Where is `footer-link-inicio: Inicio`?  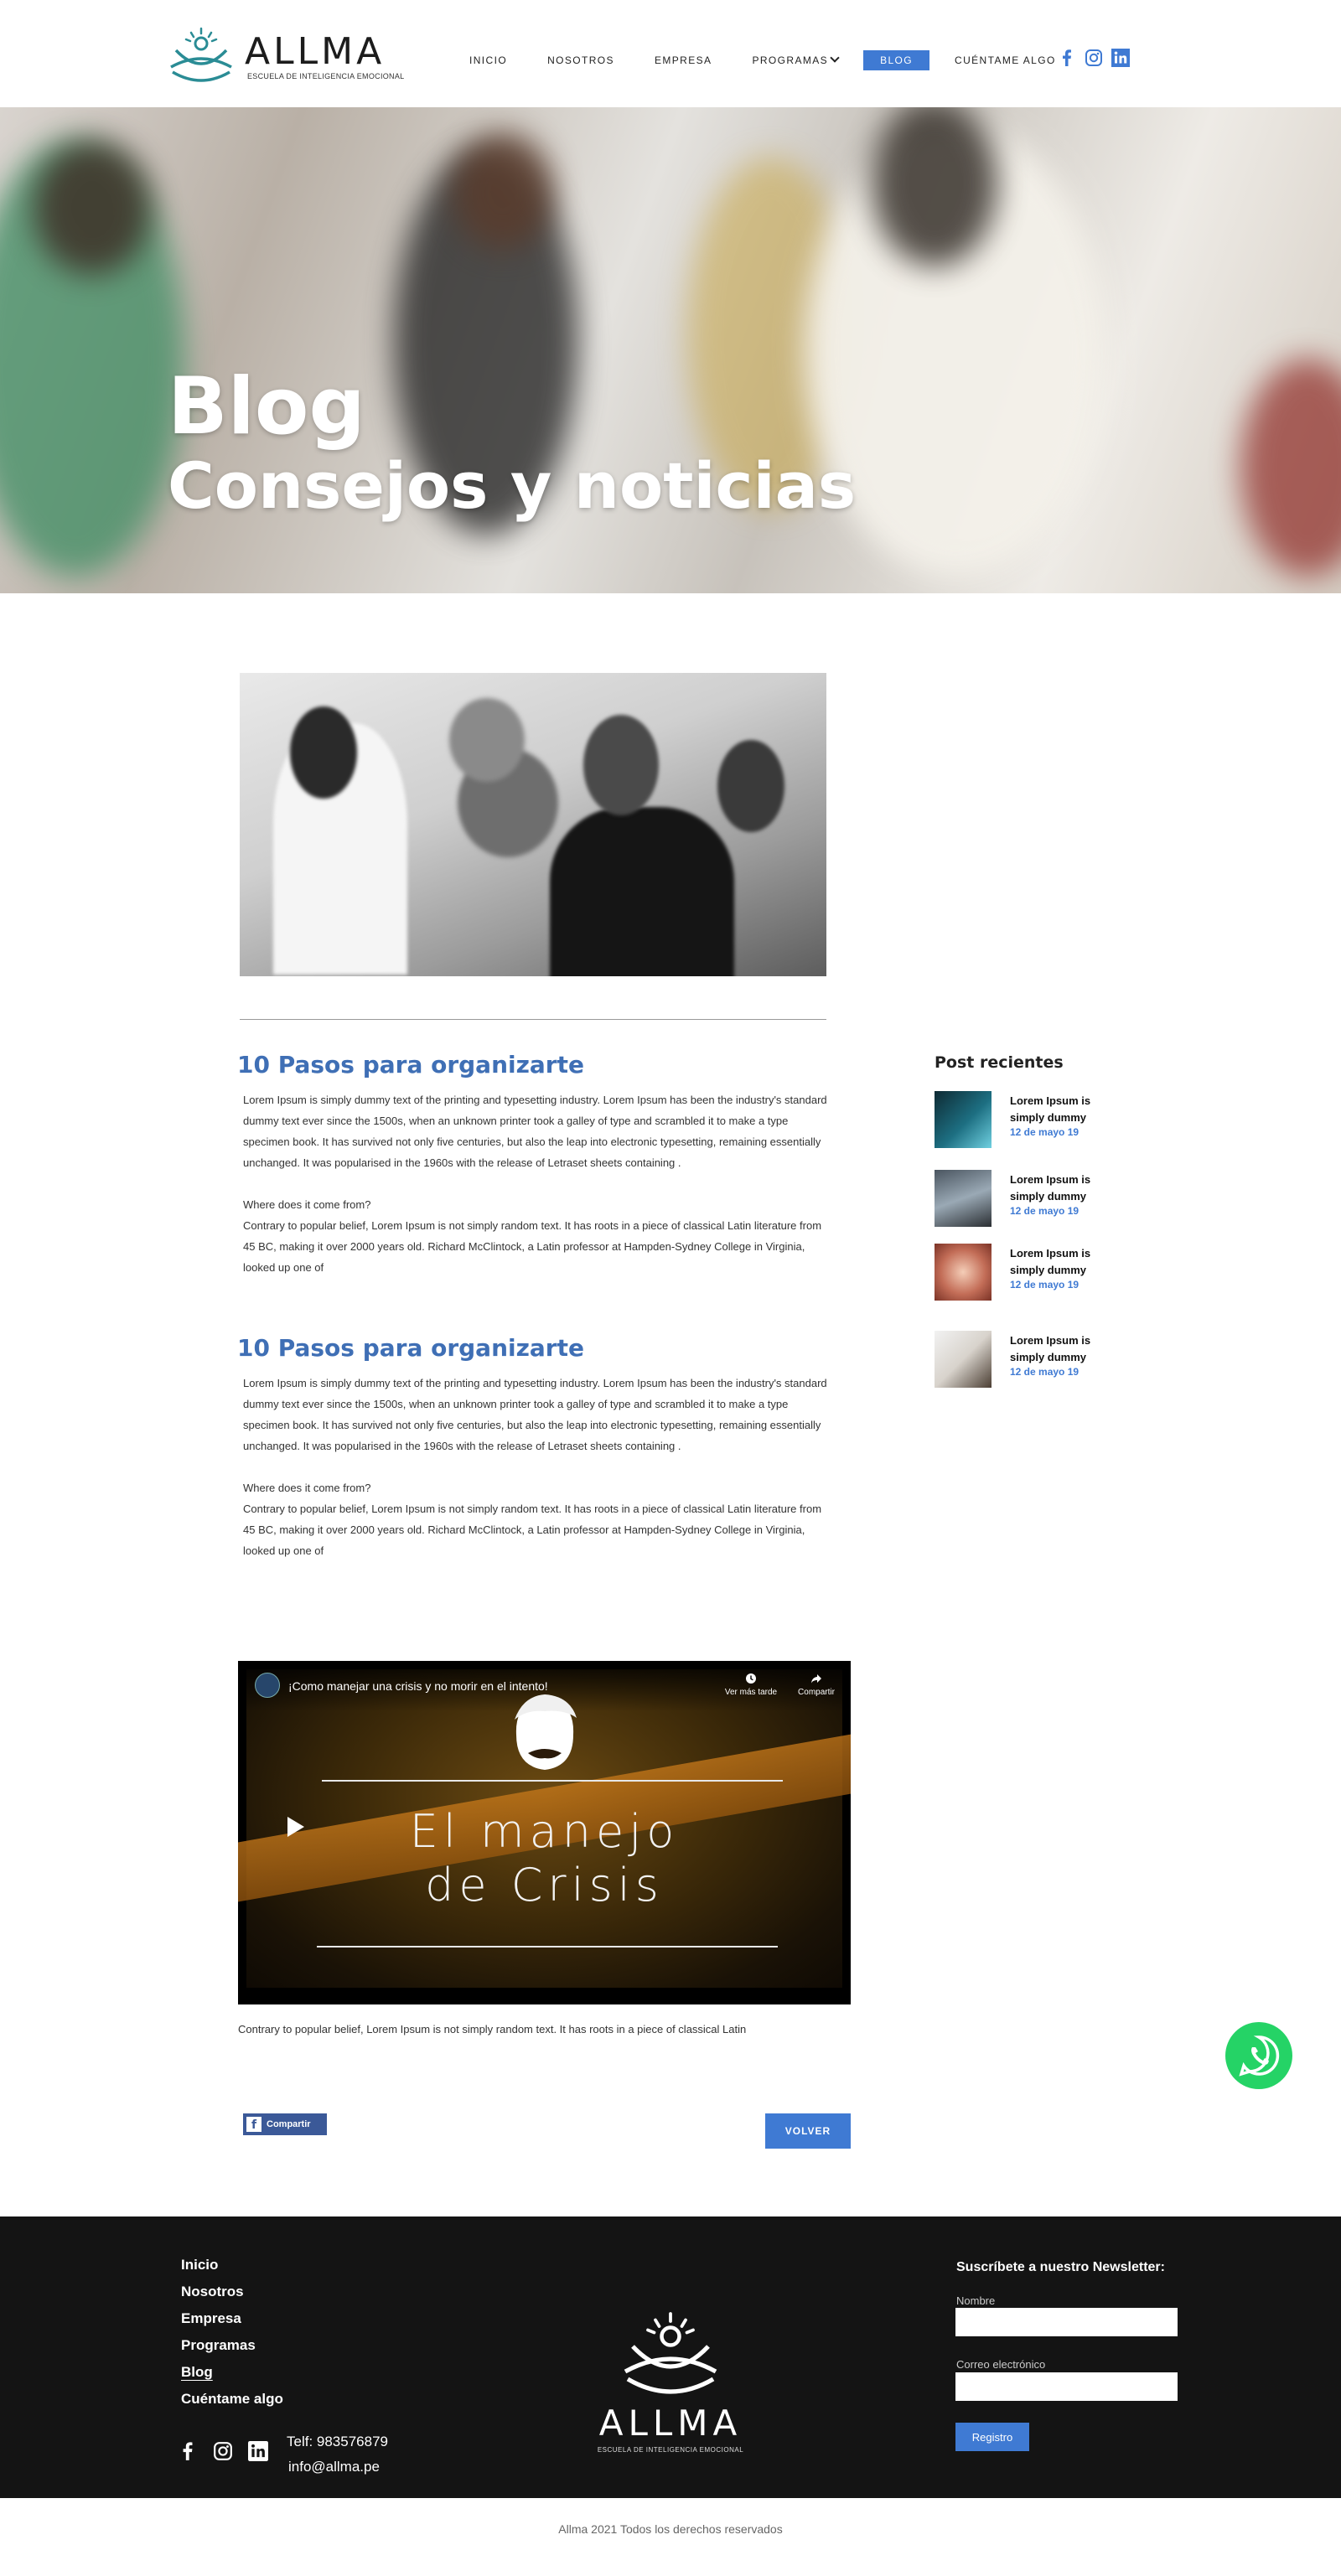
footer-link-inicio: Inicio is located at coordinates (232, 2265).